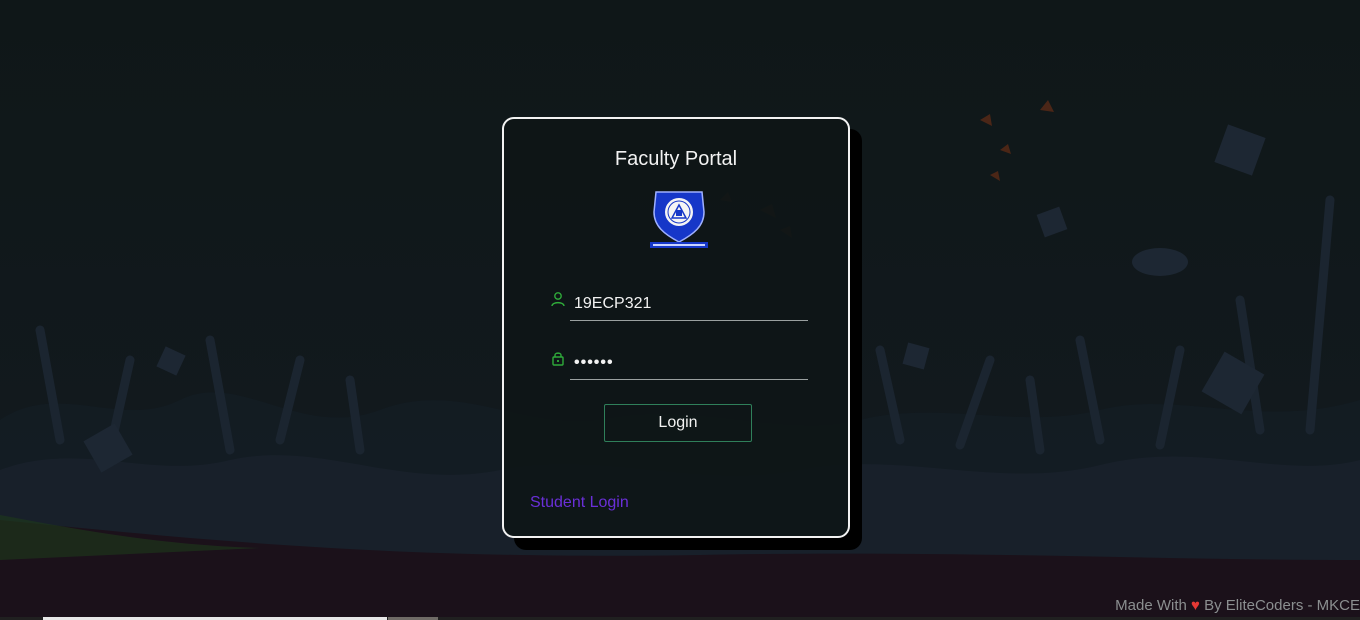 Image resolution: width=1360 pixels, height=620 pixels. I want to click on username-field-group, so click(679, 305).